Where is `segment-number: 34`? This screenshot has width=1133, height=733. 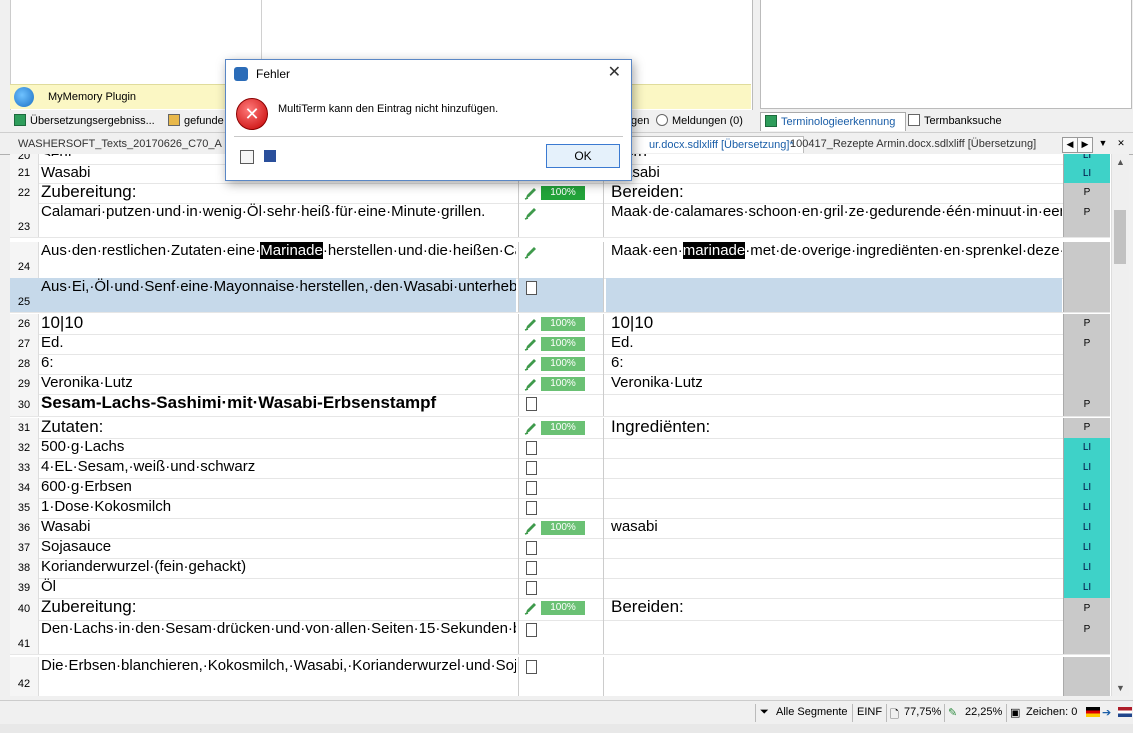
segment-number: 34 is located at coordinates (24, 488).